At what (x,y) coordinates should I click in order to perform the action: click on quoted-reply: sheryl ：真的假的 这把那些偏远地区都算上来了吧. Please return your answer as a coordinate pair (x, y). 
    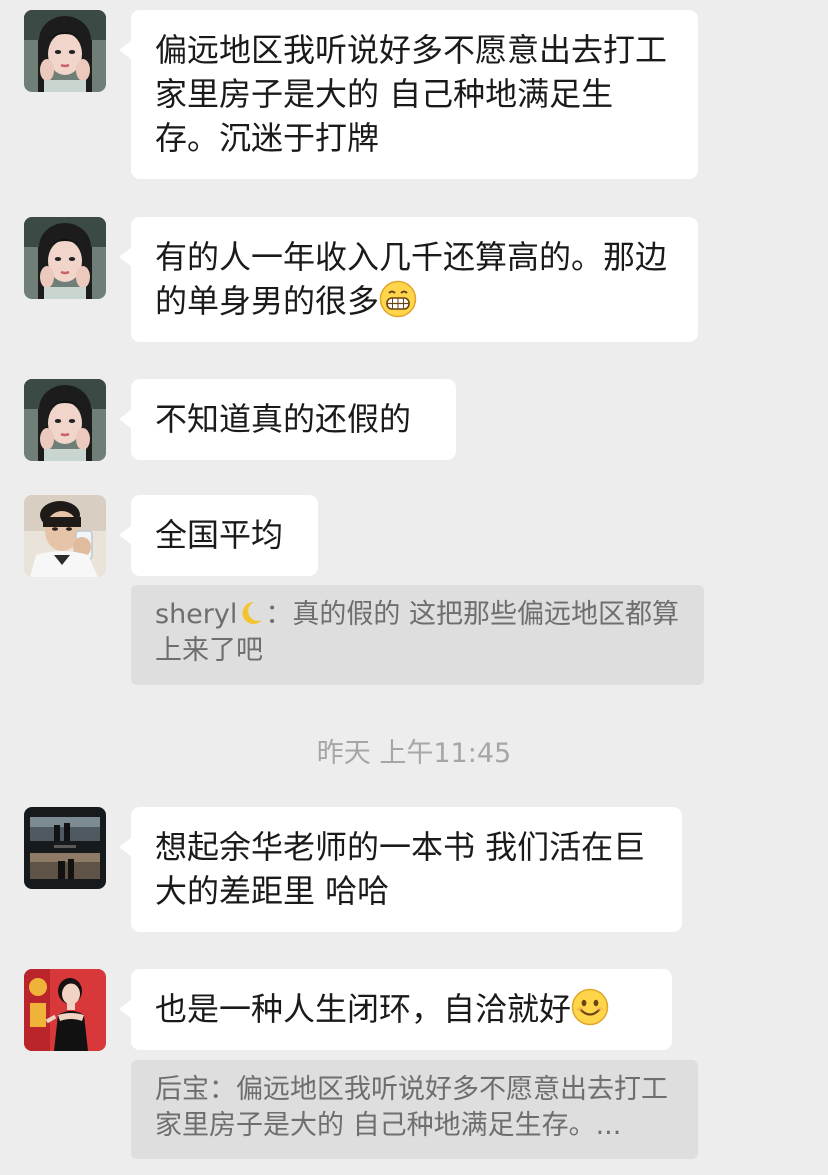
    Looking at the image, I should click on (417, 635).